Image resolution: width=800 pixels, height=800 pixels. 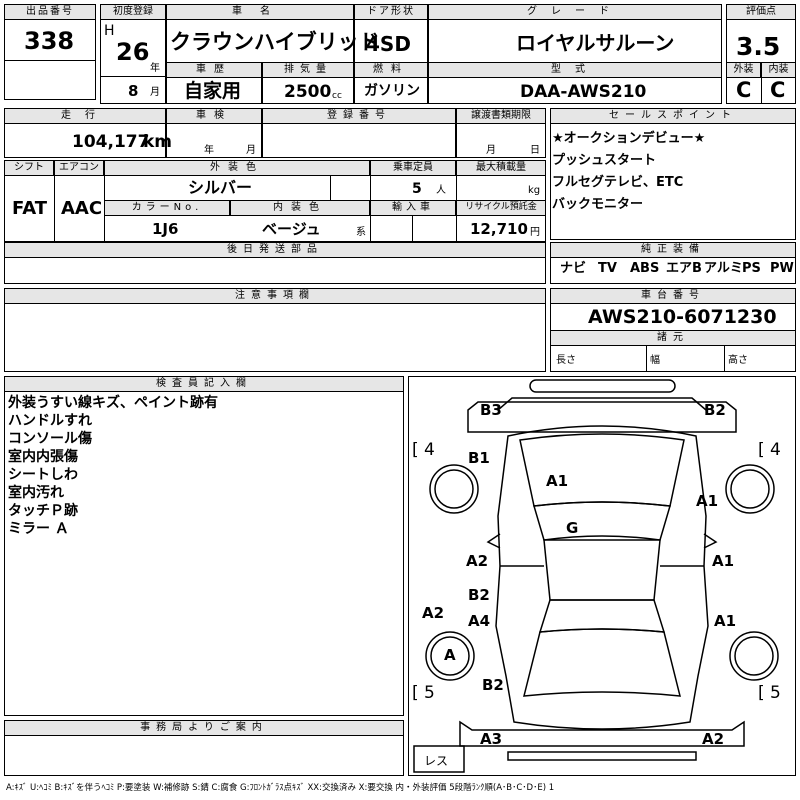 What do you see at coordinates (413, 168) in the screenshot?
I see `capacity-label: 乗車定員` at bounding box center [413, 168].